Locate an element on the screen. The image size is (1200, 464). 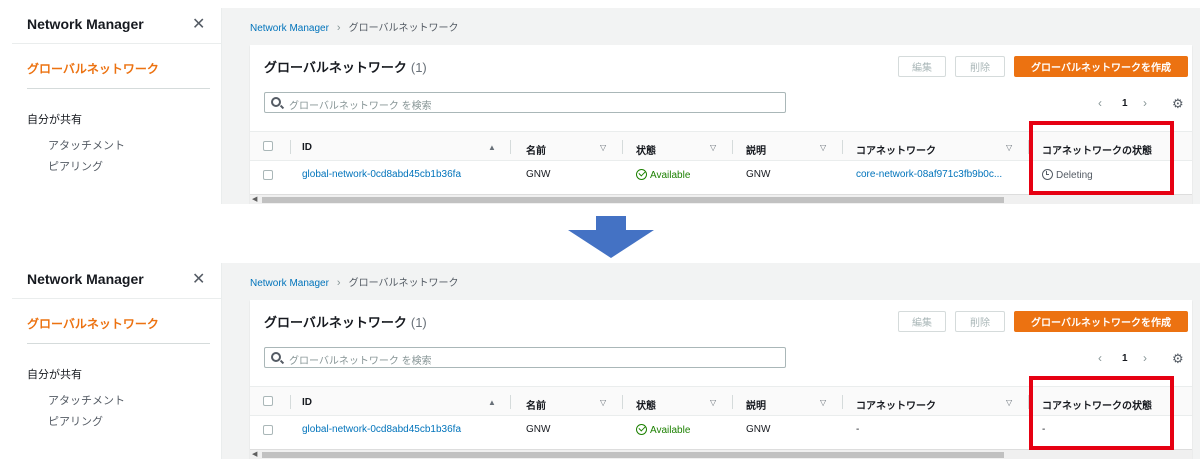
breadcrumb-current: グローバルネットワーク is located at coordinates (403, 28).